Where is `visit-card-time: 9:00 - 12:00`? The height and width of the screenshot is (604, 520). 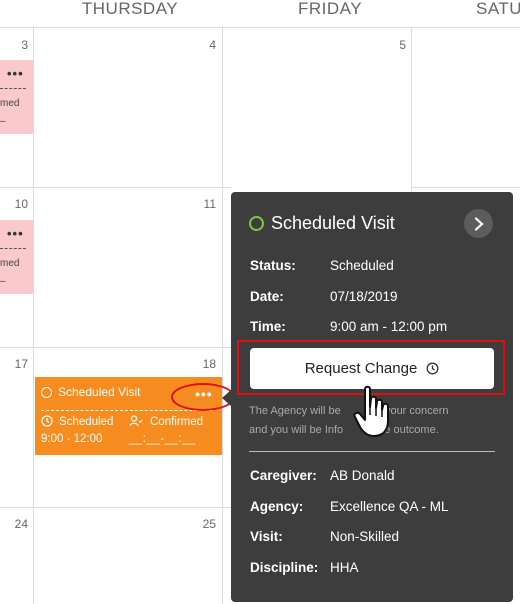
visit-card-time: 9:00 - 12:00 is located at coordinates (72, 439).